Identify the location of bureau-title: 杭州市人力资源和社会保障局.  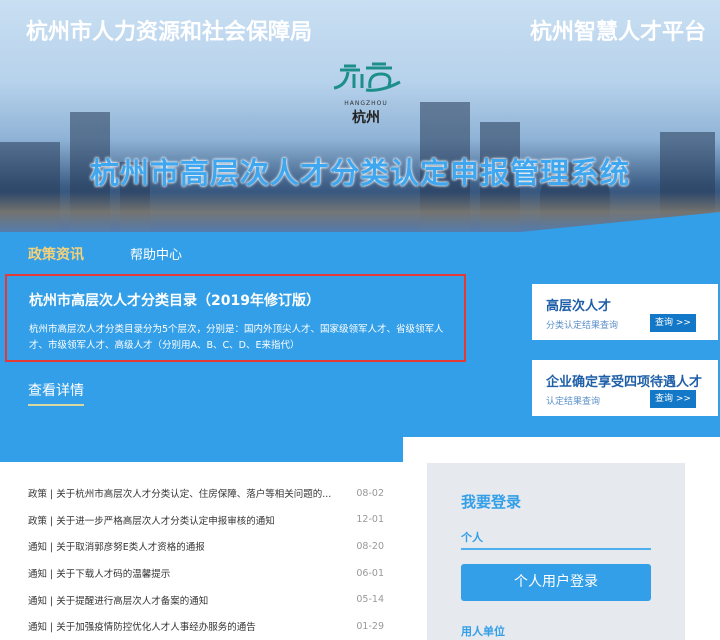
(169, 32).